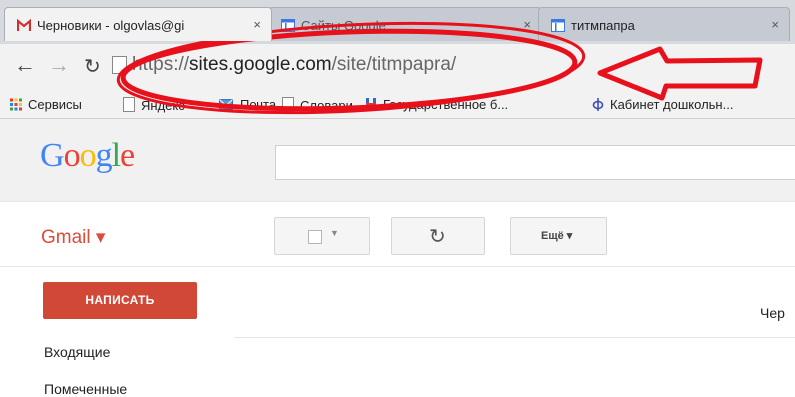 Image resolution: width=795 pixels, height=397 pixels. I want to click on refresh-icon: ↻, so click(437, 237).